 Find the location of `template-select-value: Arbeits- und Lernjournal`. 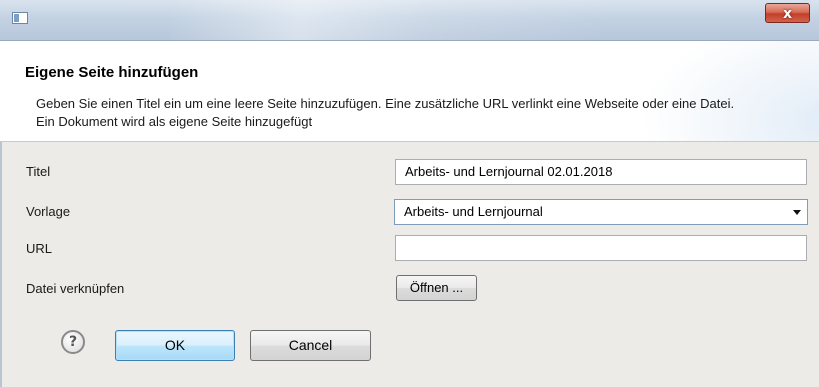

template-select-value: Arbeits- und Lernjournal is located at coordinates (473, 211).